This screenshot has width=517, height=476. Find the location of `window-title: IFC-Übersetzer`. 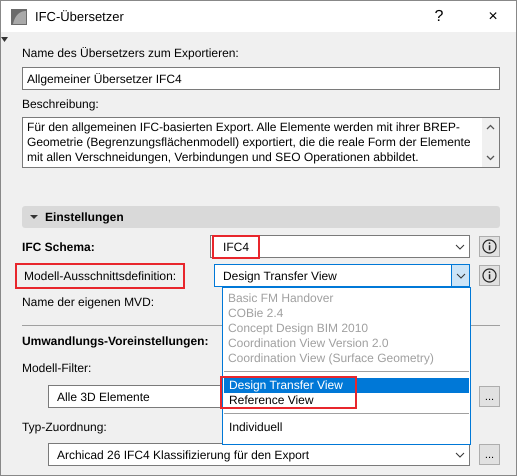

window-title: IFC-Übersetzer is located at coordinates (80, 16).